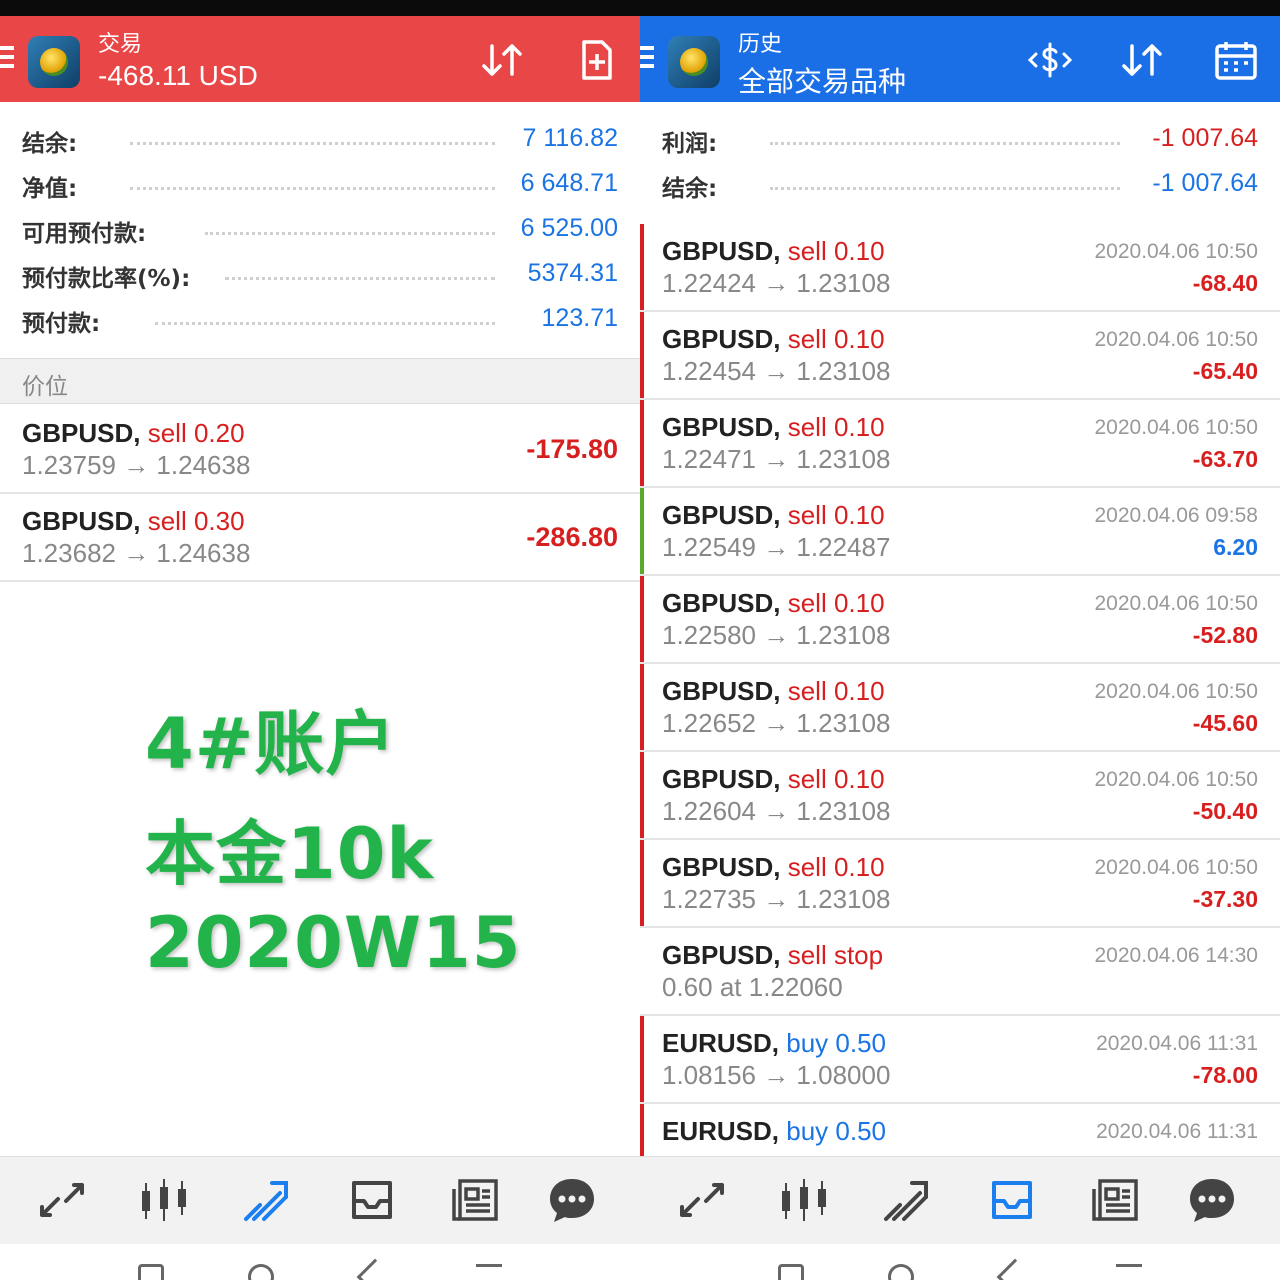  Describe the element at coordinates (760, 44) in the screenshot. I see `header-subtitle: 历史` at that location.